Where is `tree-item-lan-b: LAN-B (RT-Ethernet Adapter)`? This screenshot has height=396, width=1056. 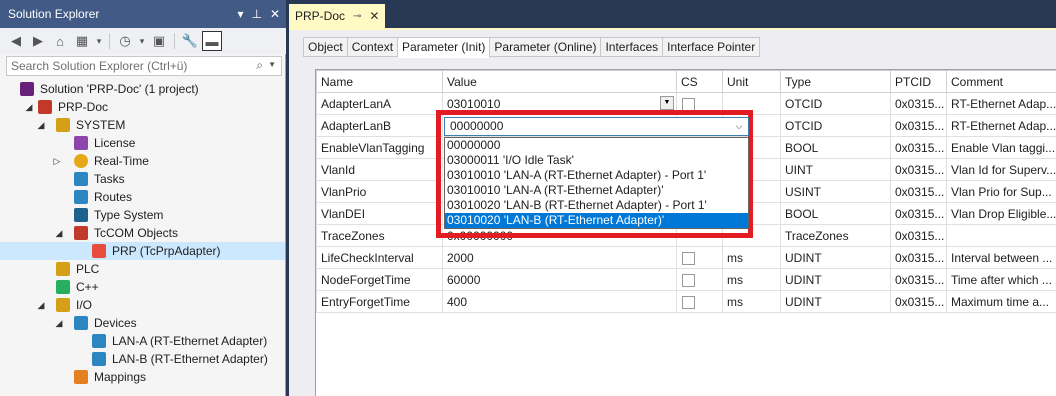
tree-item-lan-b: LAN-B (RT-Ethernet Adapter) is located at coordinates (142, 359).